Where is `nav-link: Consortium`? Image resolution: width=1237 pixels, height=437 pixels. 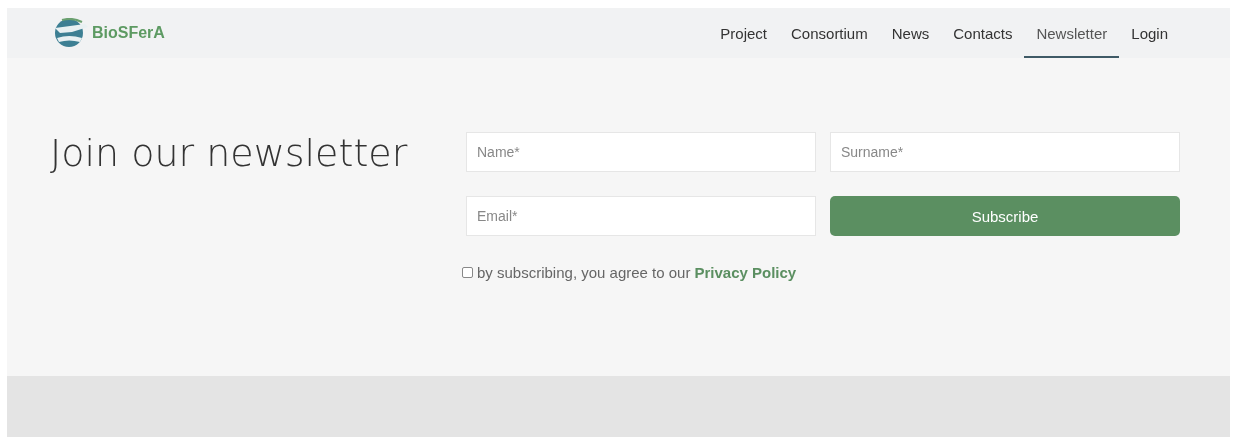 nav-link: Consortium is located at coordinates (829, 33).